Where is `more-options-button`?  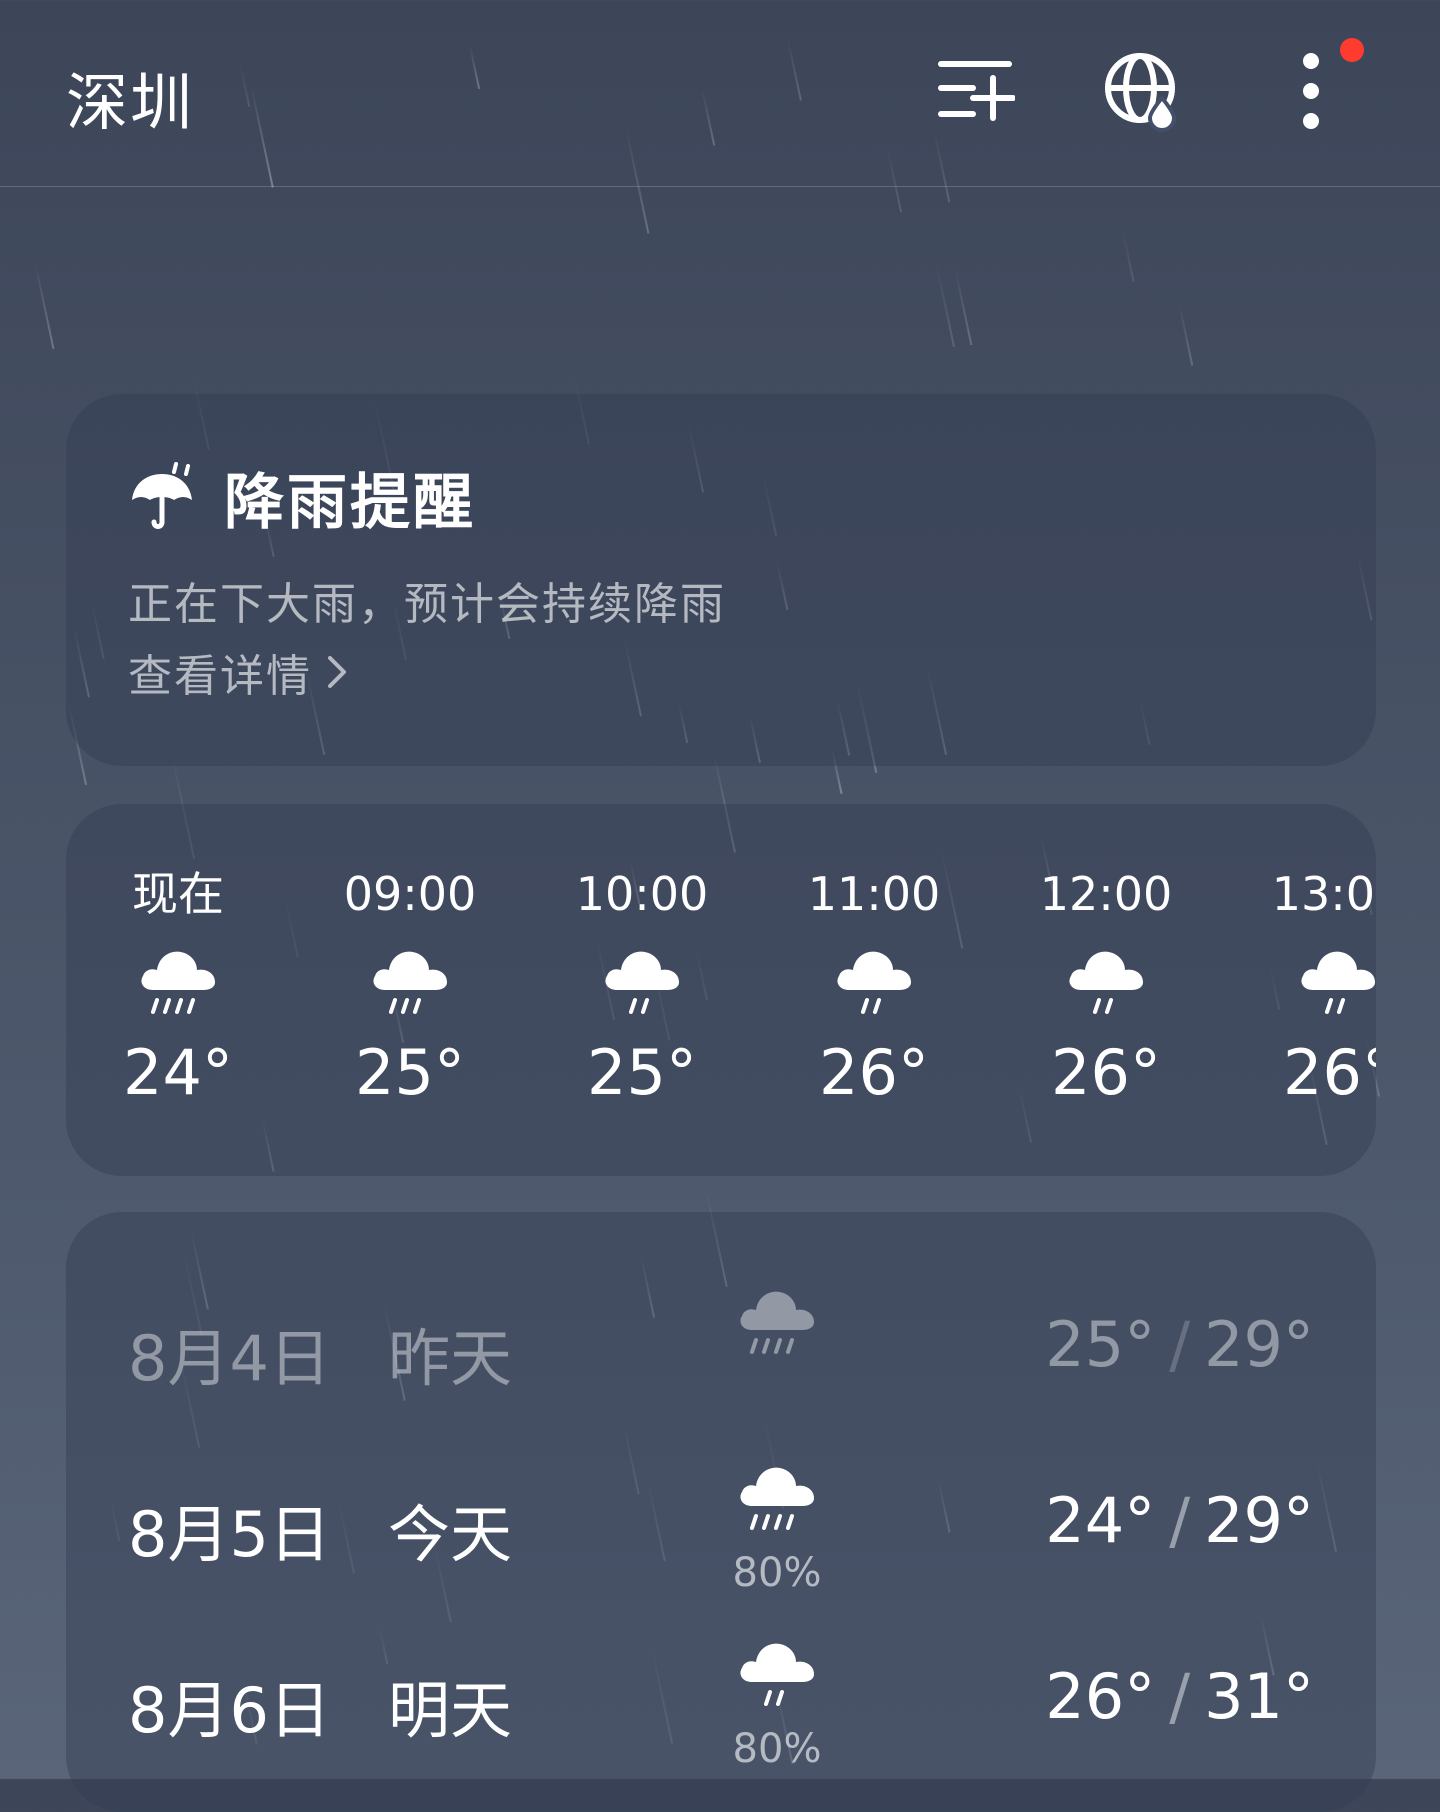
more-options-button is located at coordinates (1311, 91).